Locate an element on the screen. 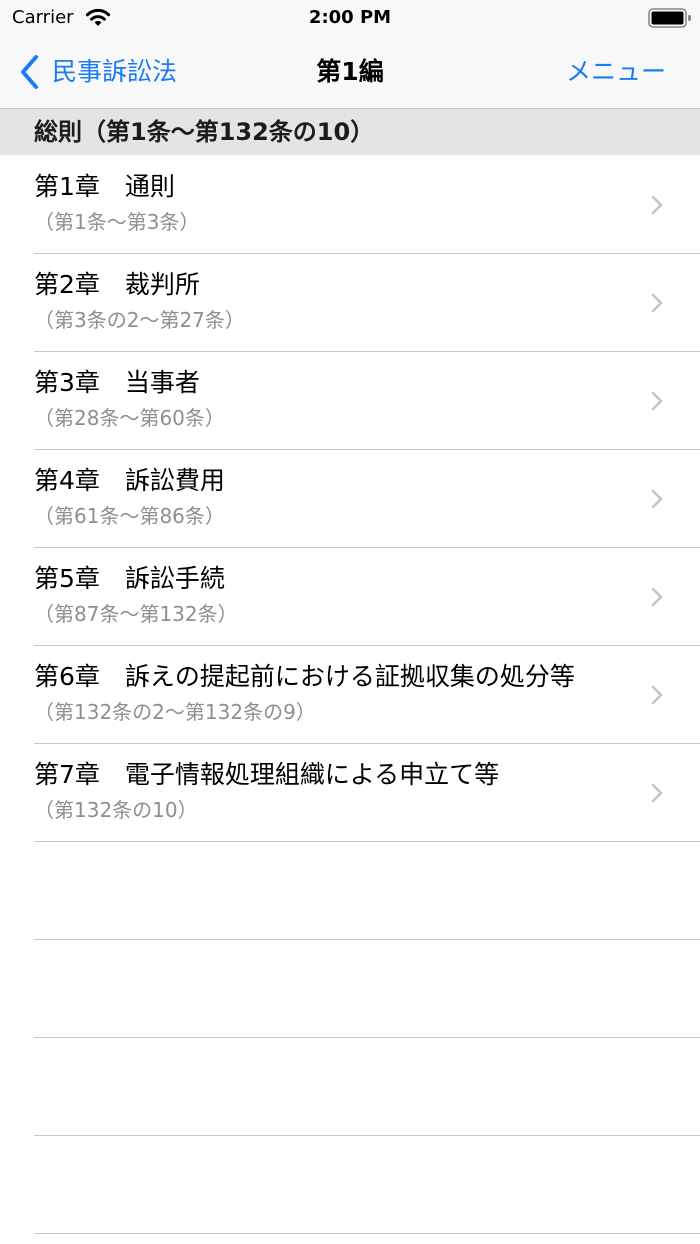  navigation-bar: 民事訴訟法 第1編 メニュー is located at coordinates (350, 72).